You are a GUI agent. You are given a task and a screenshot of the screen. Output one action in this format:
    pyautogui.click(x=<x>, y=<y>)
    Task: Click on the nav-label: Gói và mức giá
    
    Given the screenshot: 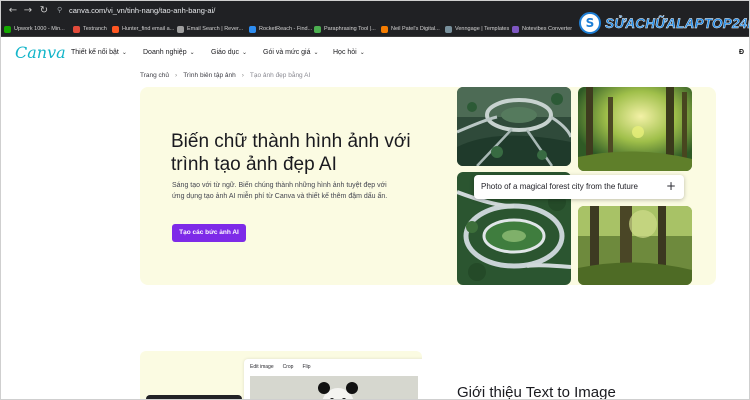 What is the action you would take?
    pyautogui.click(x=287, y=52)
    